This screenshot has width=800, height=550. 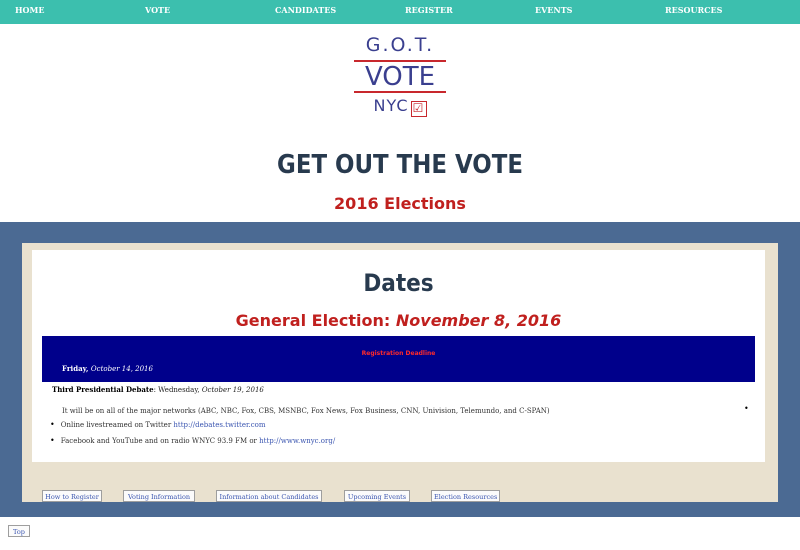 What do you see at coordinates (75, 368) in the screenshot?
I see `deadline-day: Friday,` at bounding box center [75, 368].